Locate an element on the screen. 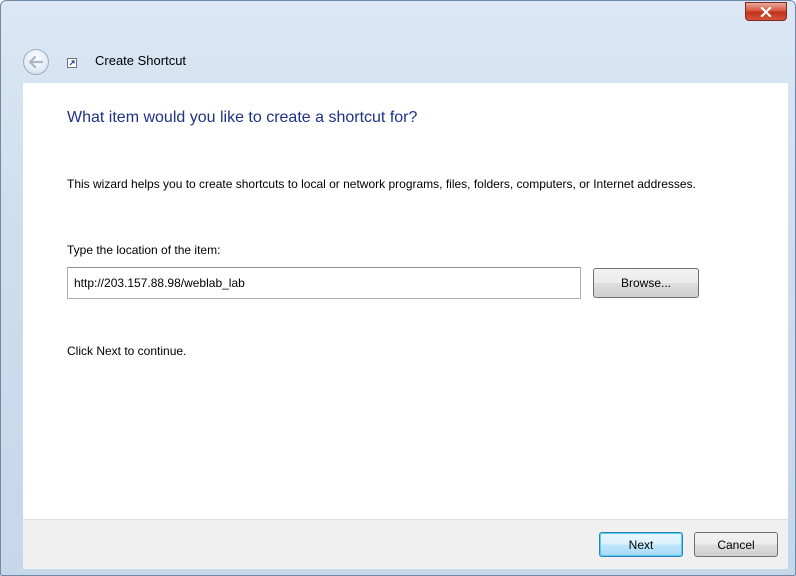  next-button: Next is located at coordinates (641, 544).